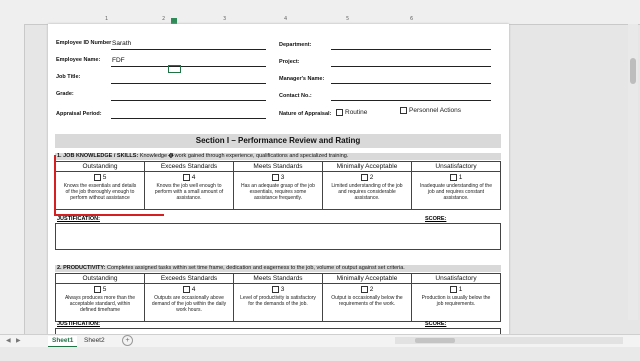  I want to click on ruler-tick: 1, so click(107, 19).